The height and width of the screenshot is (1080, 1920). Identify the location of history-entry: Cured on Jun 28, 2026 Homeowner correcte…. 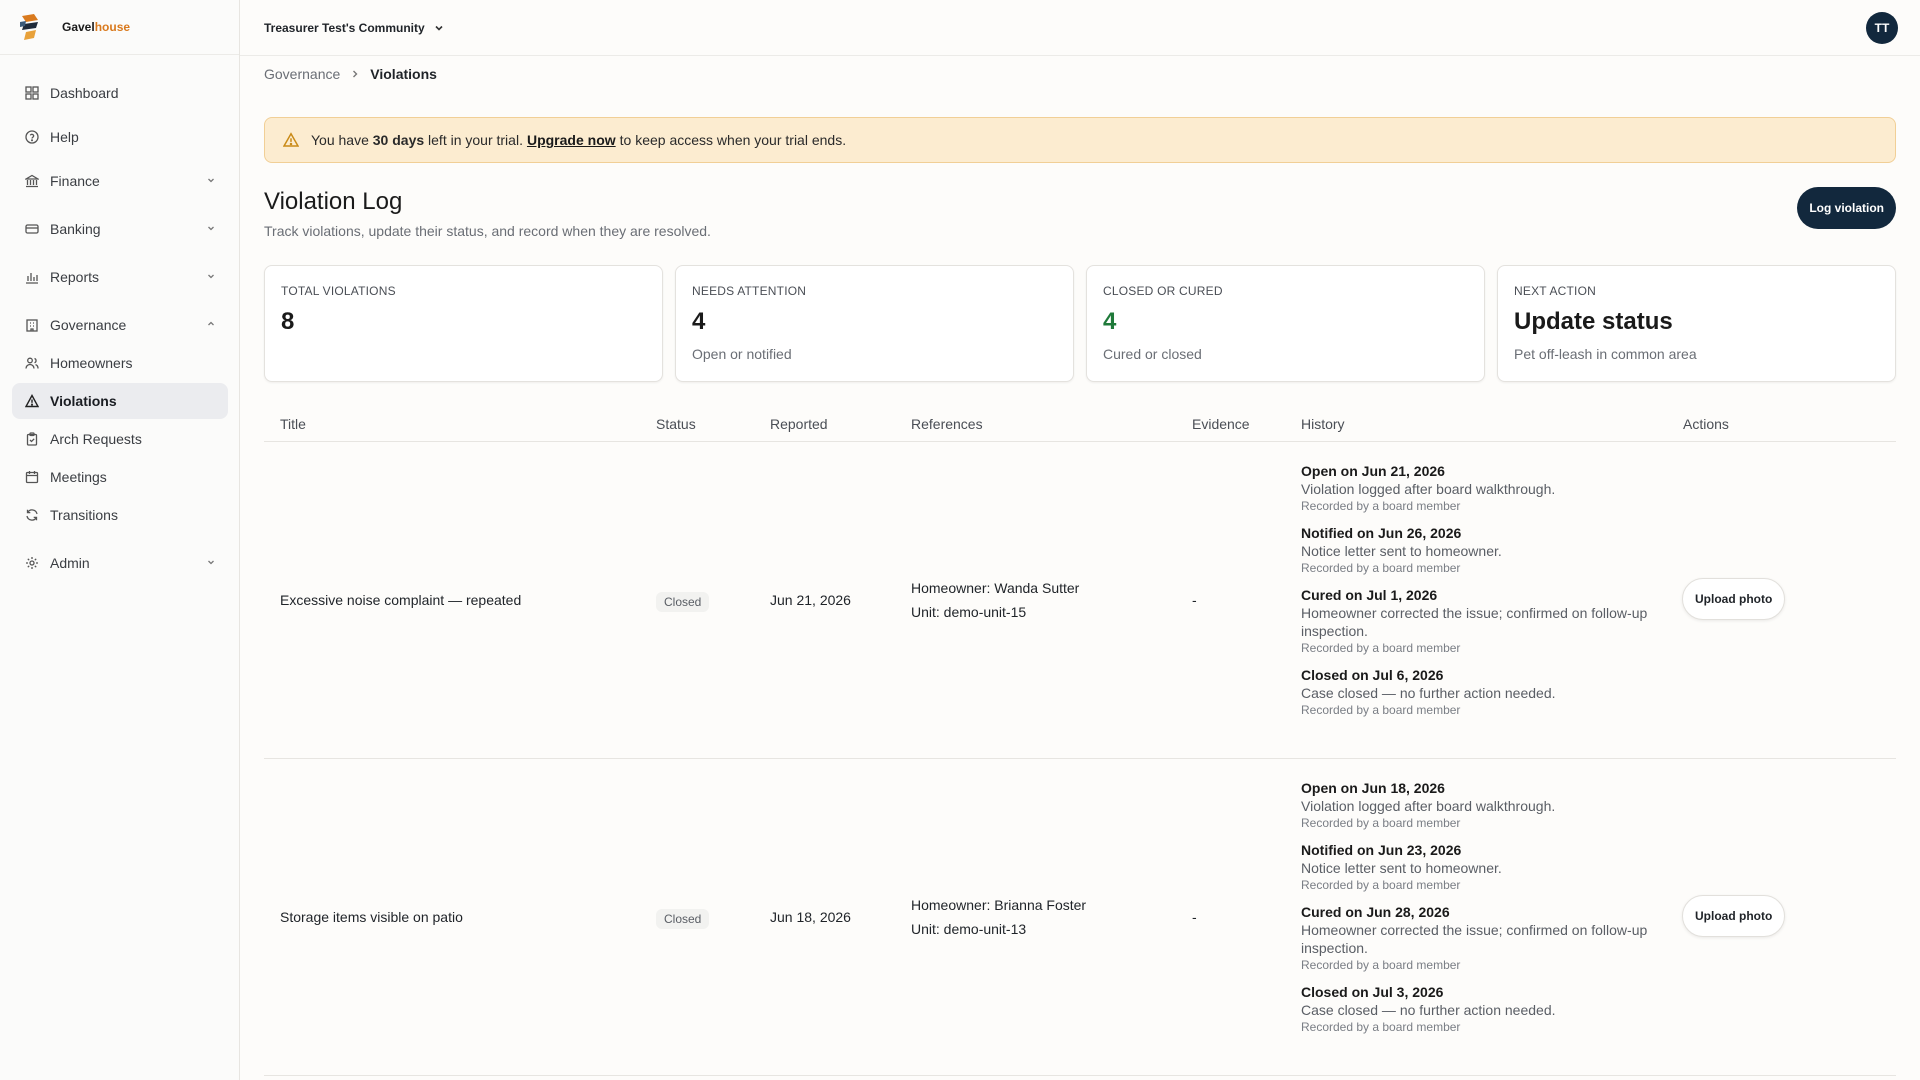
(1481, 938).